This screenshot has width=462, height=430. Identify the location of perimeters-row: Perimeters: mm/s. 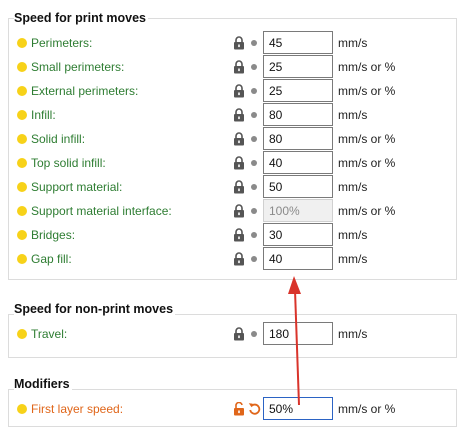
(231, 43).